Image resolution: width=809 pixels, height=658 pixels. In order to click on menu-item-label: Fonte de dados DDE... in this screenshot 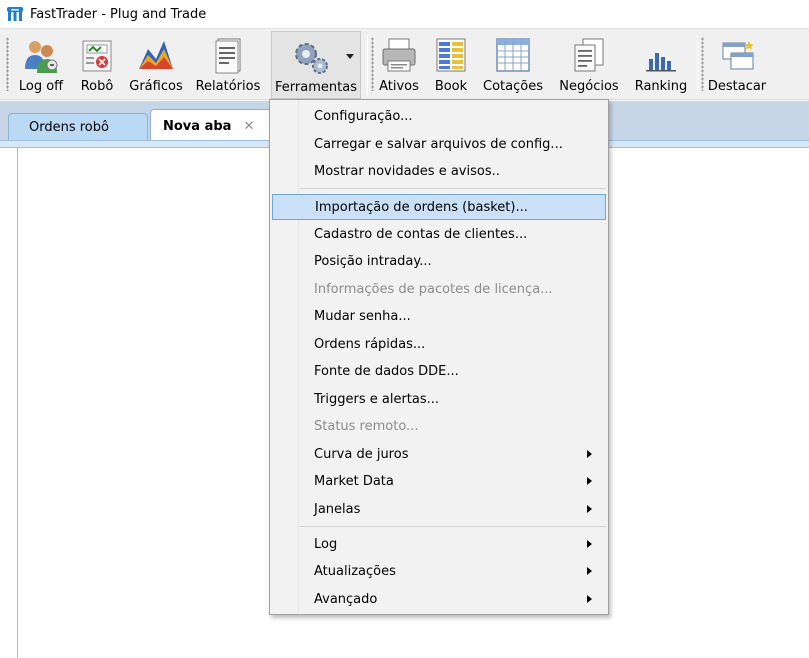, I will do `click(386, 371)`.